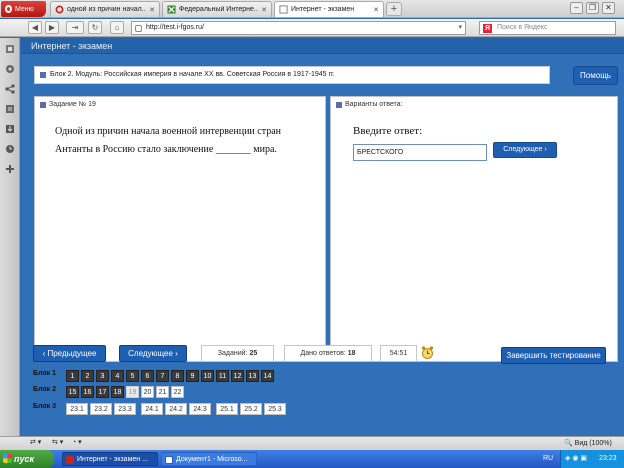  What do you see at coordinates (10, 169) in the screenshot?
I see `add-panel-icon` at bounding box center [10, 169].